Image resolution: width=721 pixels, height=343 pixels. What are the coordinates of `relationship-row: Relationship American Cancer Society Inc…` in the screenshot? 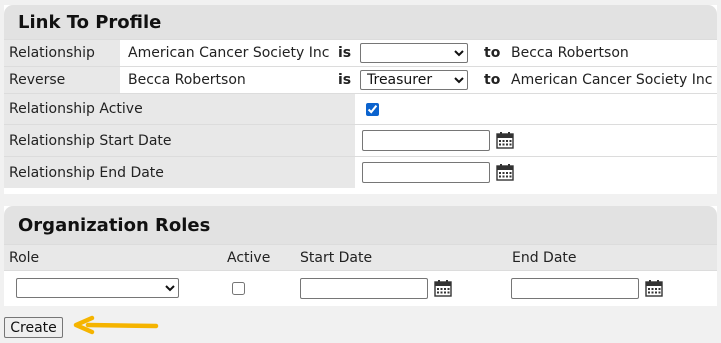 It's located at (360, 52).